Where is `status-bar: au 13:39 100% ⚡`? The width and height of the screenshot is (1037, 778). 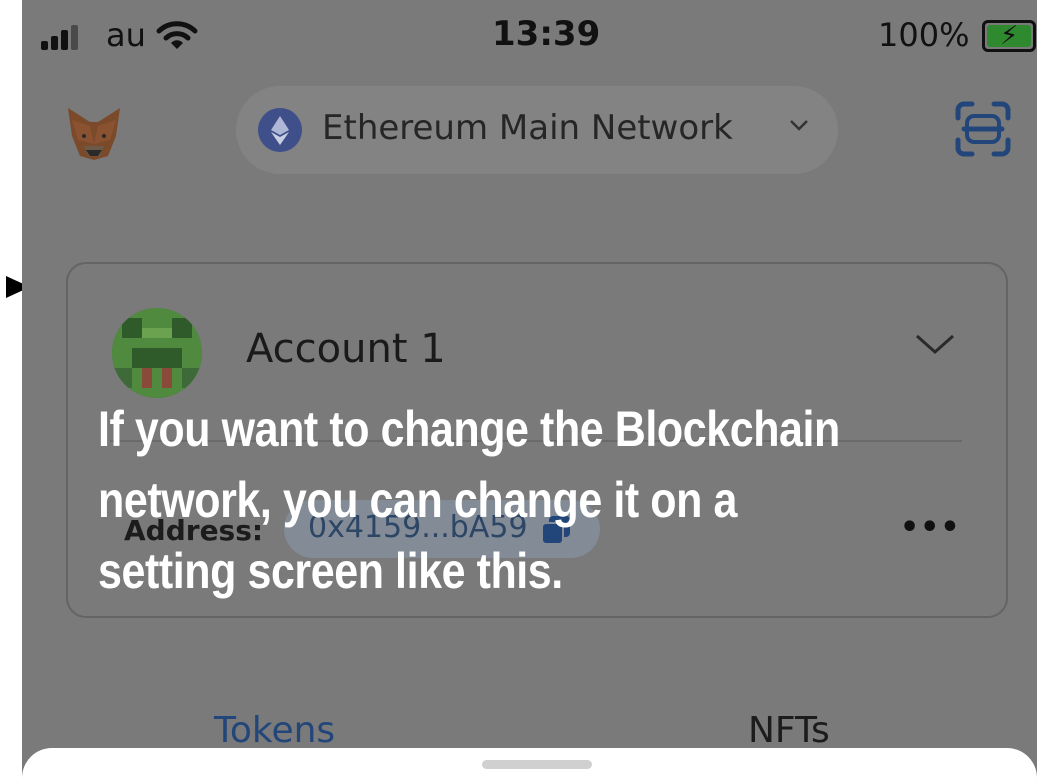
status-bar: au 13:39 100% ⚡ is located at coordinates (529, 38).